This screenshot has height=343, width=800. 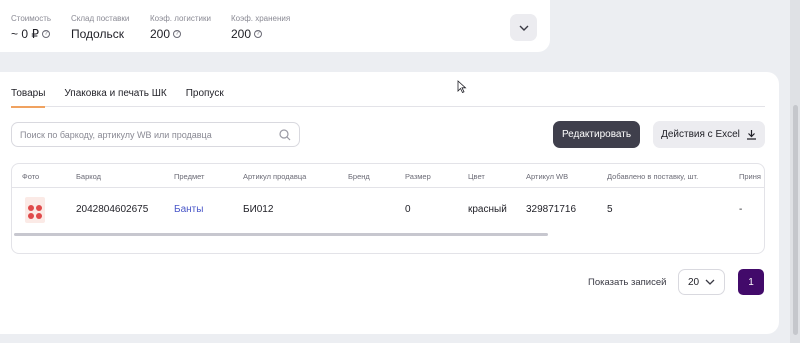 What do you see at coordinates (261, 18) in the screenshot?
I see `storage-label: Коэф. хранения` at bounding box center [261, 18].